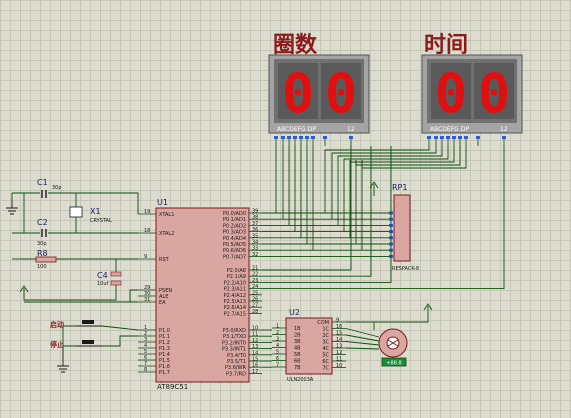 This screenshot has height=418, width=571. I want to click on switch-start: 启动, so click(76, 324).